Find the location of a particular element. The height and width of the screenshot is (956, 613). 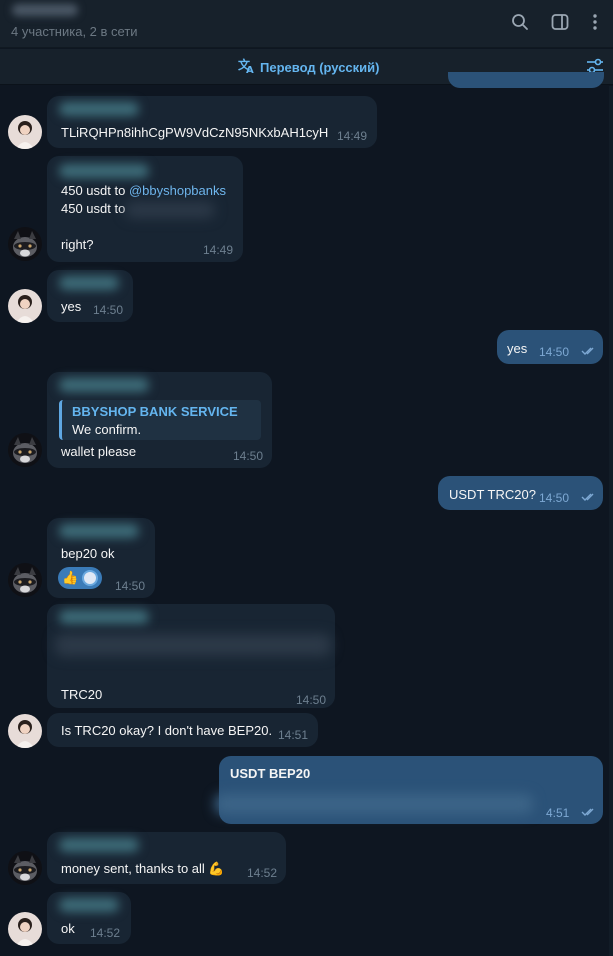

message-text: USDT TRC20? is located at coordinates (492, 494).